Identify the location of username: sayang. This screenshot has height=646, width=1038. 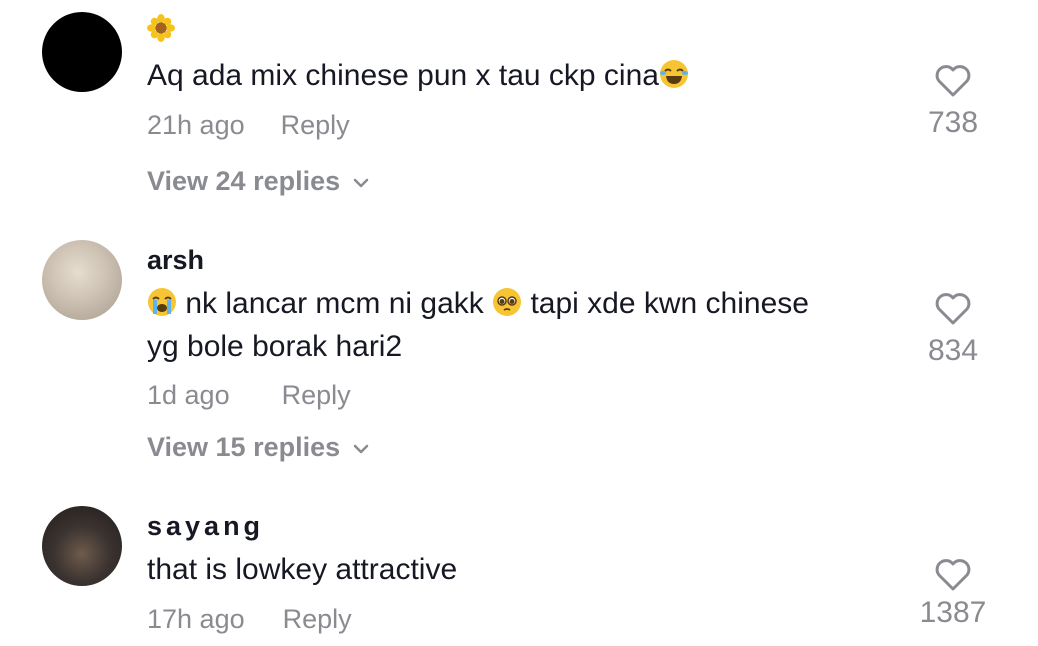
(205, 526).